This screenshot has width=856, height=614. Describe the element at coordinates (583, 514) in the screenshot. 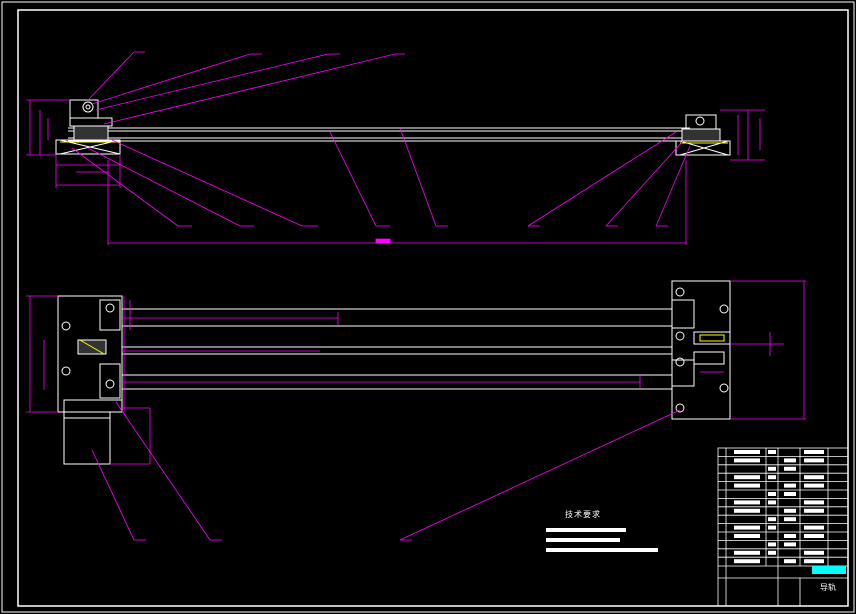

I see `technical-requirements-title: 技术要求` at that location.